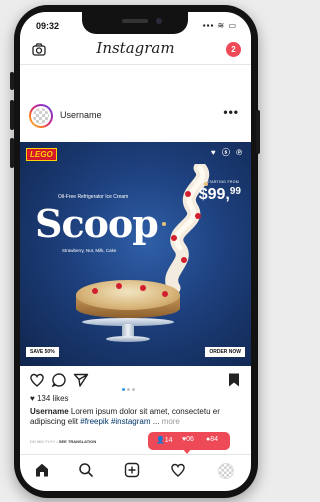 The height and width of the screenshot is (502, 320). What do you see at coordinates (178, 470) in the screenshot?
I see `activity-heart-icon` at bounding box center [178, 470].